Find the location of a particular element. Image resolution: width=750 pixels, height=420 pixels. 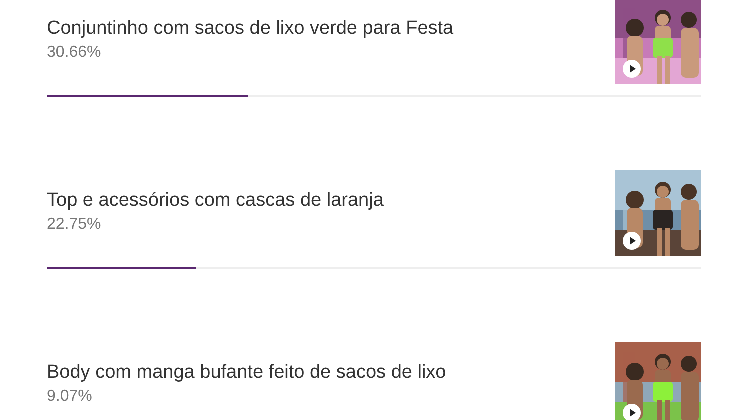

option-title: Top e acessórios com cascas de laranja is located at coordinates (215, 201).